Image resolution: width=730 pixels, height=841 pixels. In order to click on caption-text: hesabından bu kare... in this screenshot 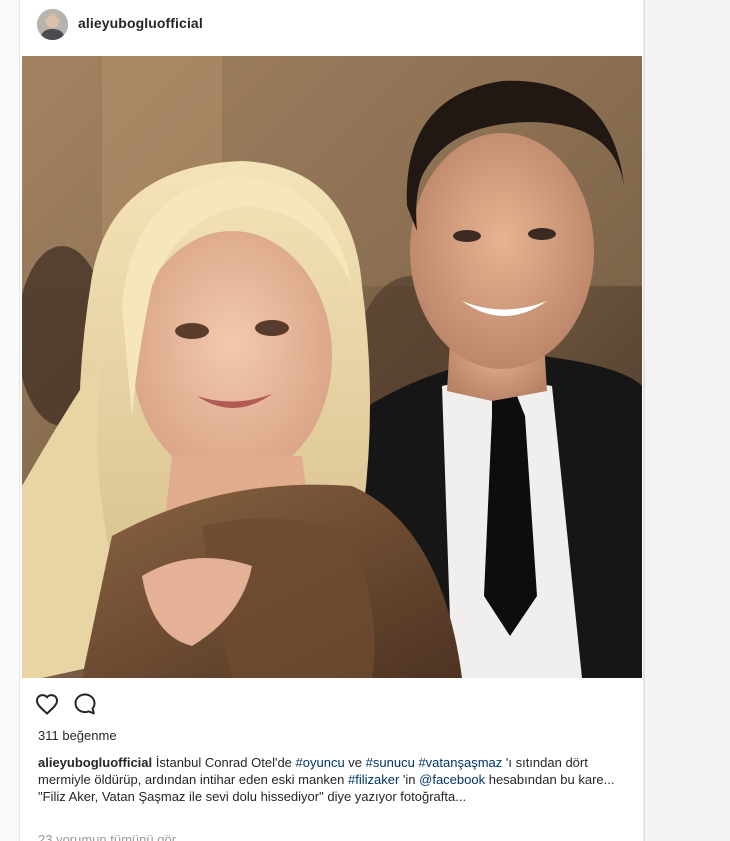, I will do `click(550, 779)`.